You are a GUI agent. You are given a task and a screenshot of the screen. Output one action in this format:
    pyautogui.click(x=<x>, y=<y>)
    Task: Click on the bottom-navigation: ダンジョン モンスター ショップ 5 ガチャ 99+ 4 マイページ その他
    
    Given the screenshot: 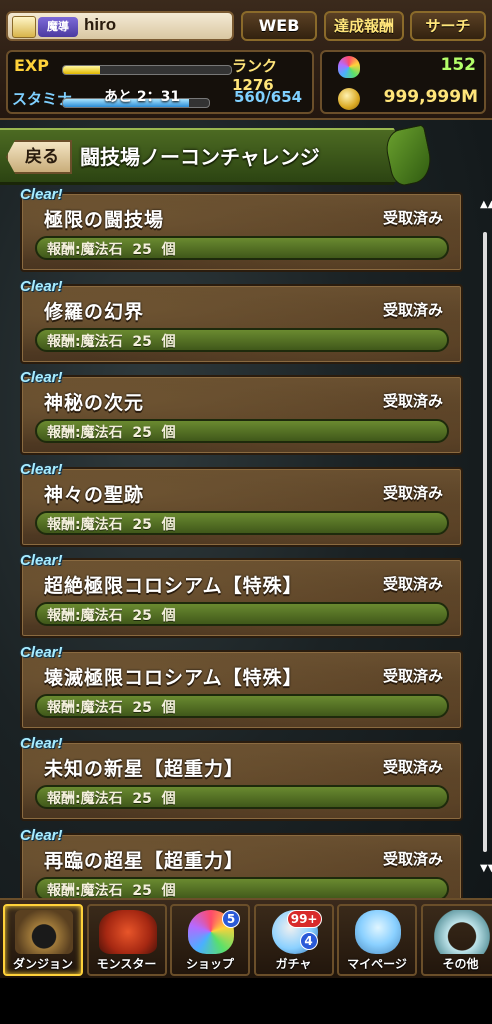 What is the action you would take?
    pyautogui.click(x=246, y=939)
    